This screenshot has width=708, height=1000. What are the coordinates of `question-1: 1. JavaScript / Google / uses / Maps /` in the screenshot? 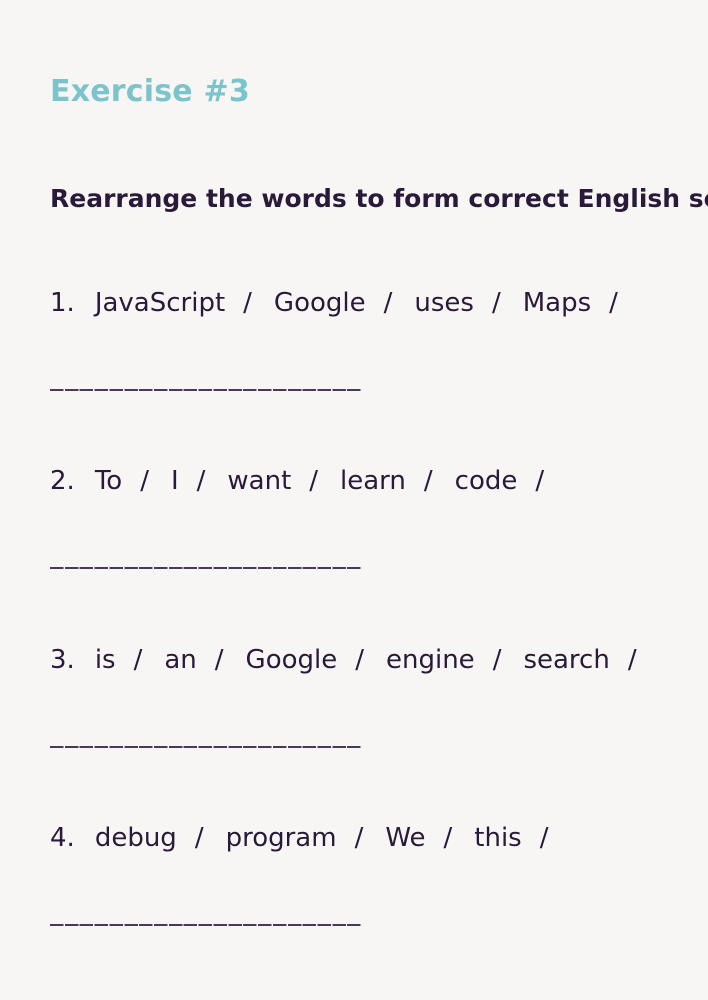 It's located at (345, 303).